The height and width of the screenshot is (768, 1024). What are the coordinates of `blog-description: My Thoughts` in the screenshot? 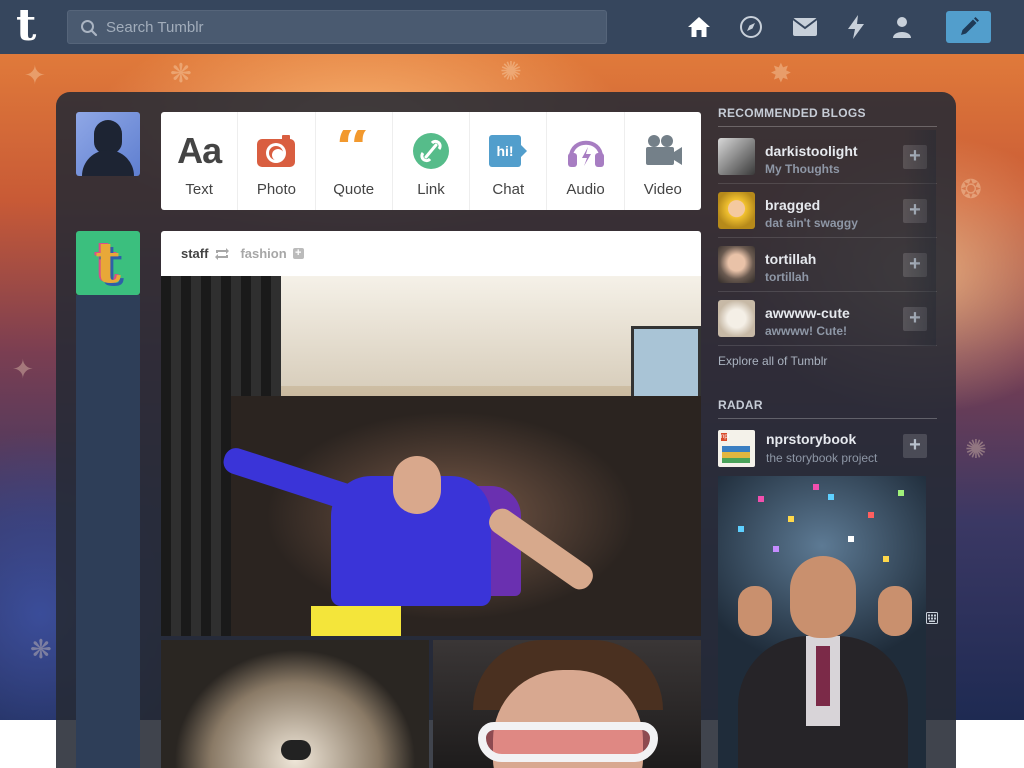 It's located at (802, 169).